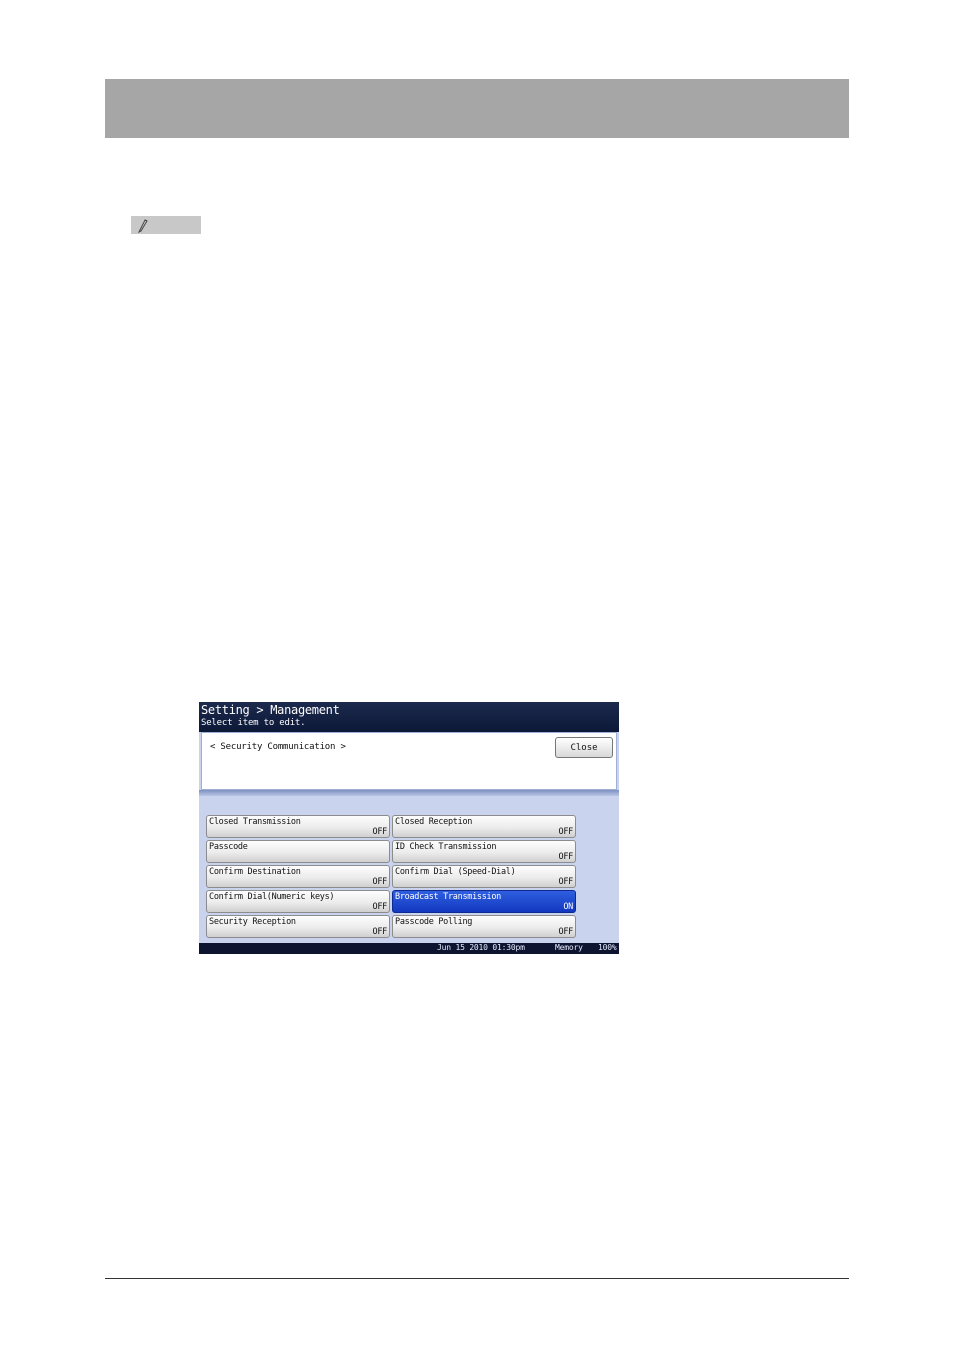  I want to click on option-confirm-destination: Confirm Destination OFF, so click(298, 876).